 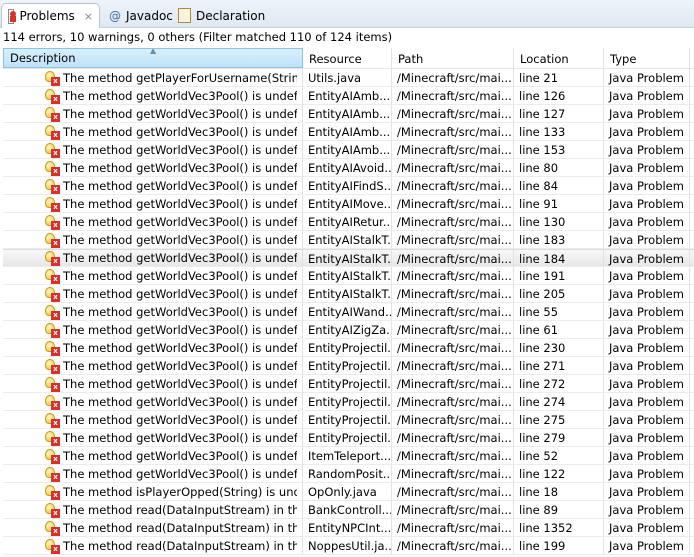 What do you see at coordinates (221, 15) in the screenshot?
I see `tab-declaration: Declaration` at bounding box center [221, 15].